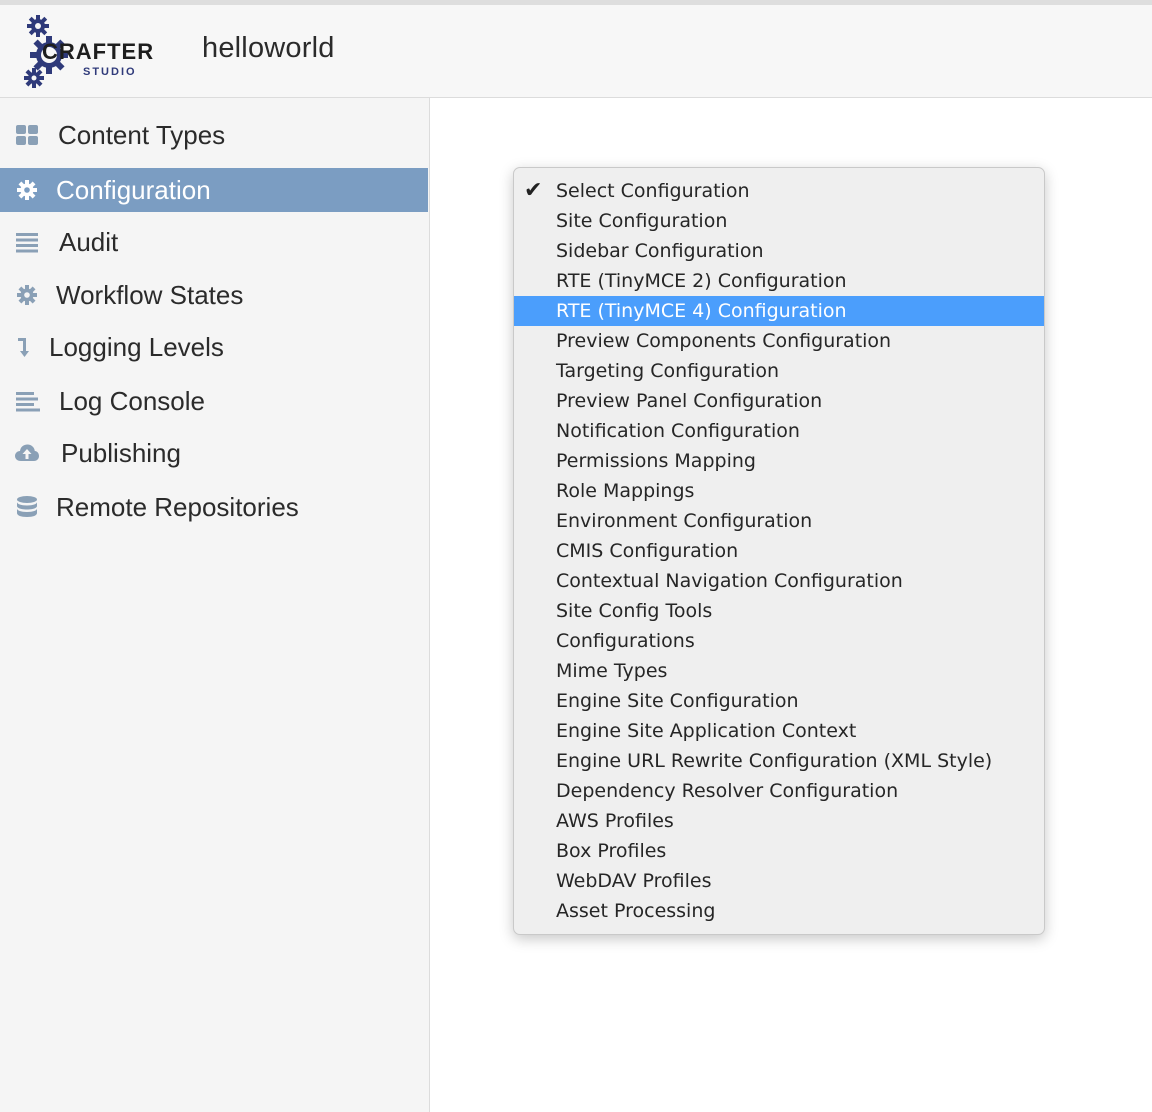 The height and width of the screenshot is (1112, 1152). What do you see at coordinates (27, 347) in the screenshot?
I see `arrow-down-icon` at bounding box center [27, 347].